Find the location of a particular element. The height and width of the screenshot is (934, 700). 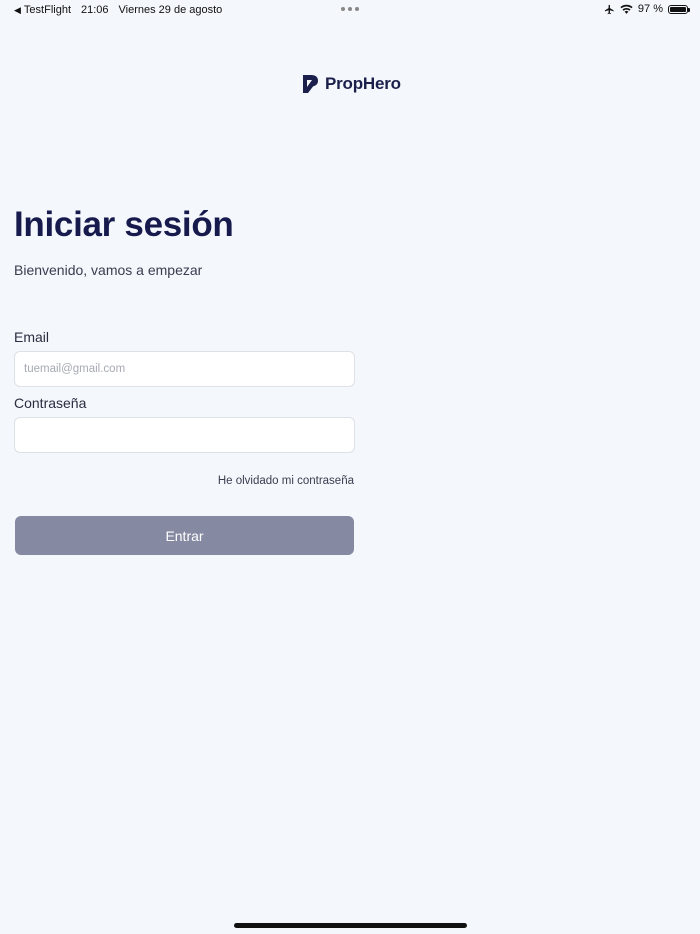

status-left: ◀ TestFlight 21:06 Viernes 29 de agosto is located at coordinates (118, 10).